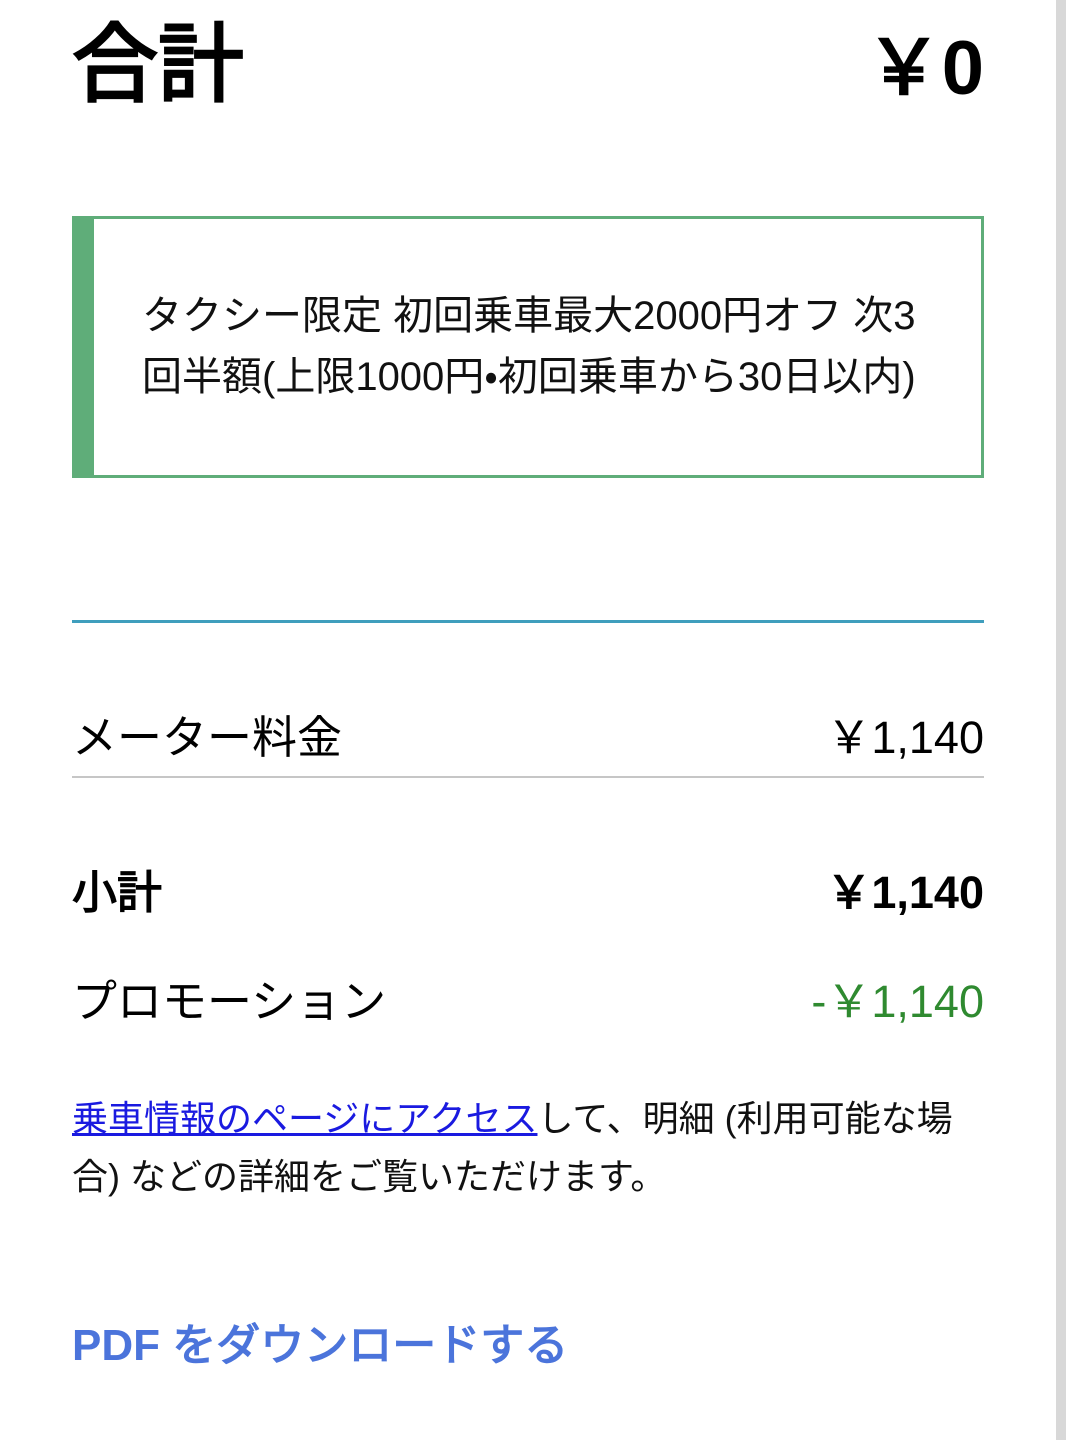  What do you see at coordinates (528, 61) in the screenshot?
I see `total-header: 合計 ￥0` at bounding box center [528, 61].